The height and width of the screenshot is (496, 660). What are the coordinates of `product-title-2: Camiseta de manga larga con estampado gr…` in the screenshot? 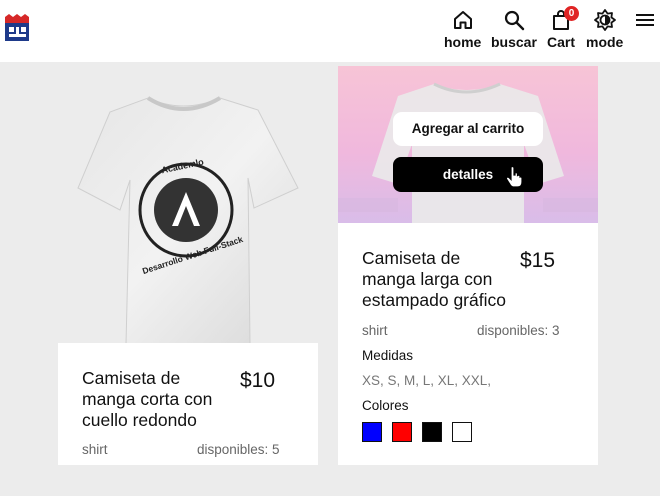 It's located at (434, 279).